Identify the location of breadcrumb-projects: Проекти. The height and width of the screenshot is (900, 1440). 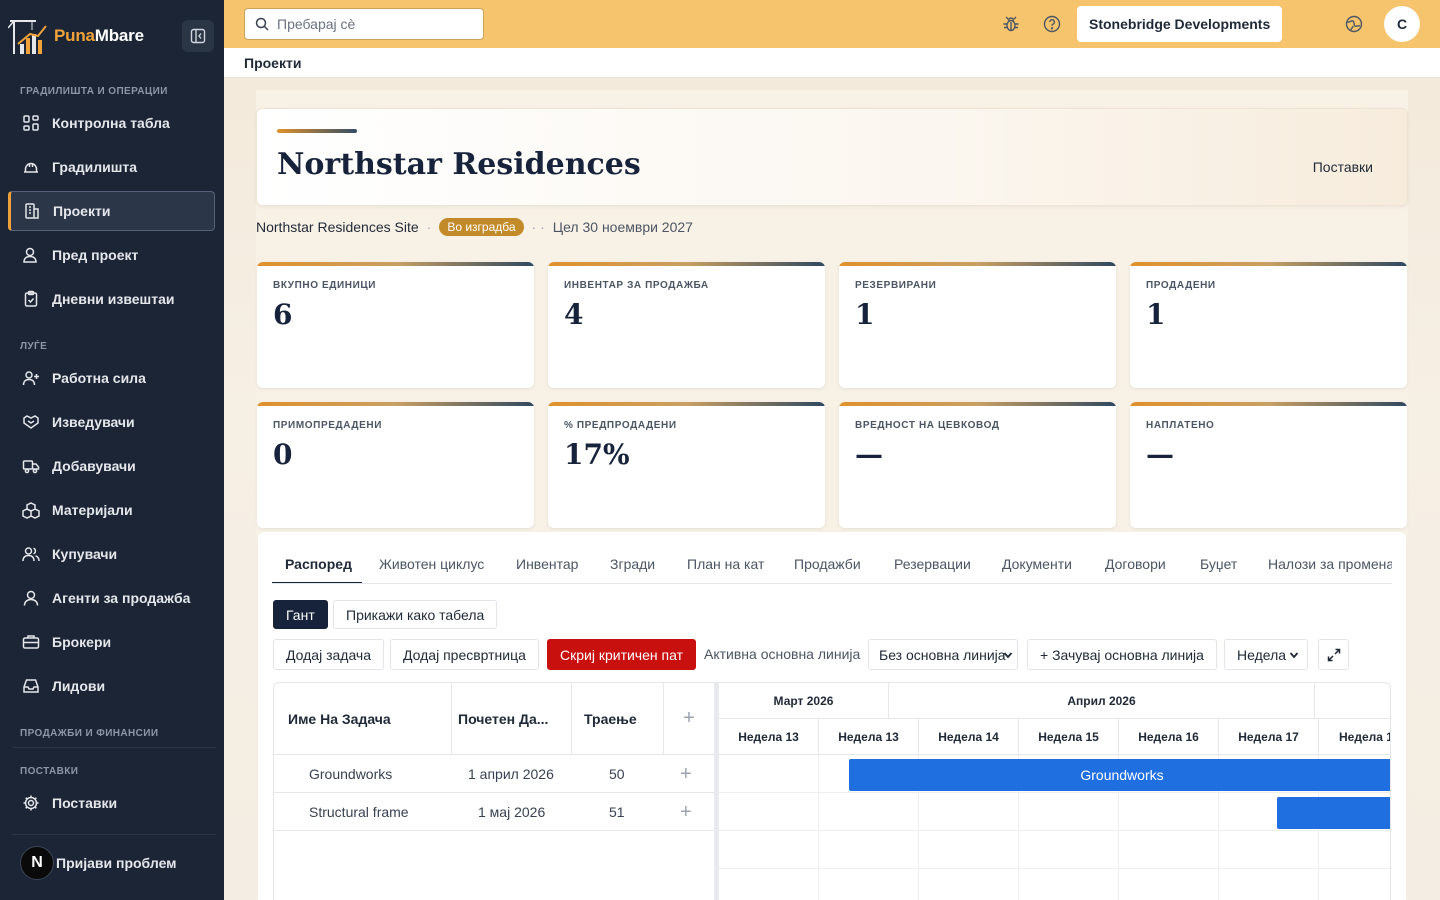
(272, 63).